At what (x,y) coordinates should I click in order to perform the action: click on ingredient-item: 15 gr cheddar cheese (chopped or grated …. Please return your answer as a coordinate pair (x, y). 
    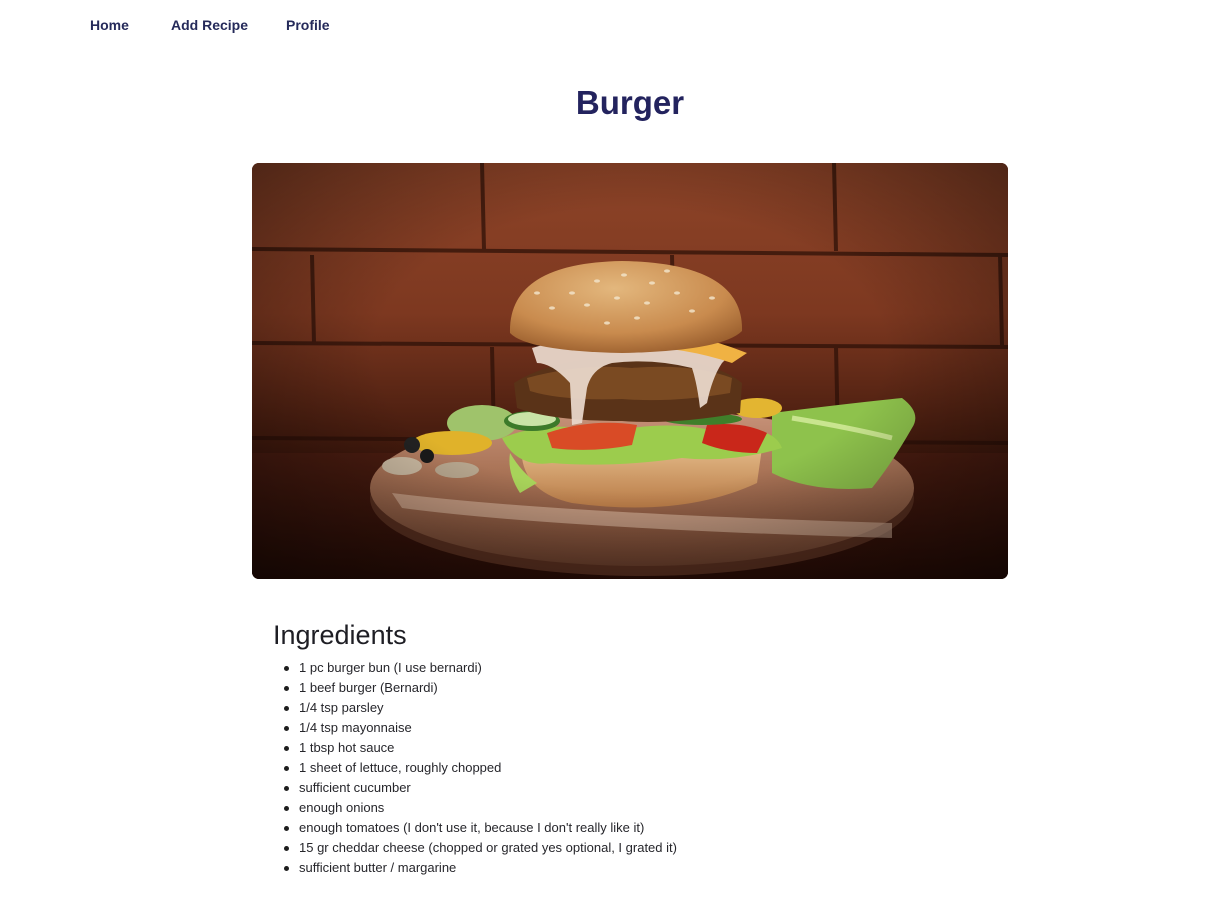
    Looking at the image, I should click on (480, 848).